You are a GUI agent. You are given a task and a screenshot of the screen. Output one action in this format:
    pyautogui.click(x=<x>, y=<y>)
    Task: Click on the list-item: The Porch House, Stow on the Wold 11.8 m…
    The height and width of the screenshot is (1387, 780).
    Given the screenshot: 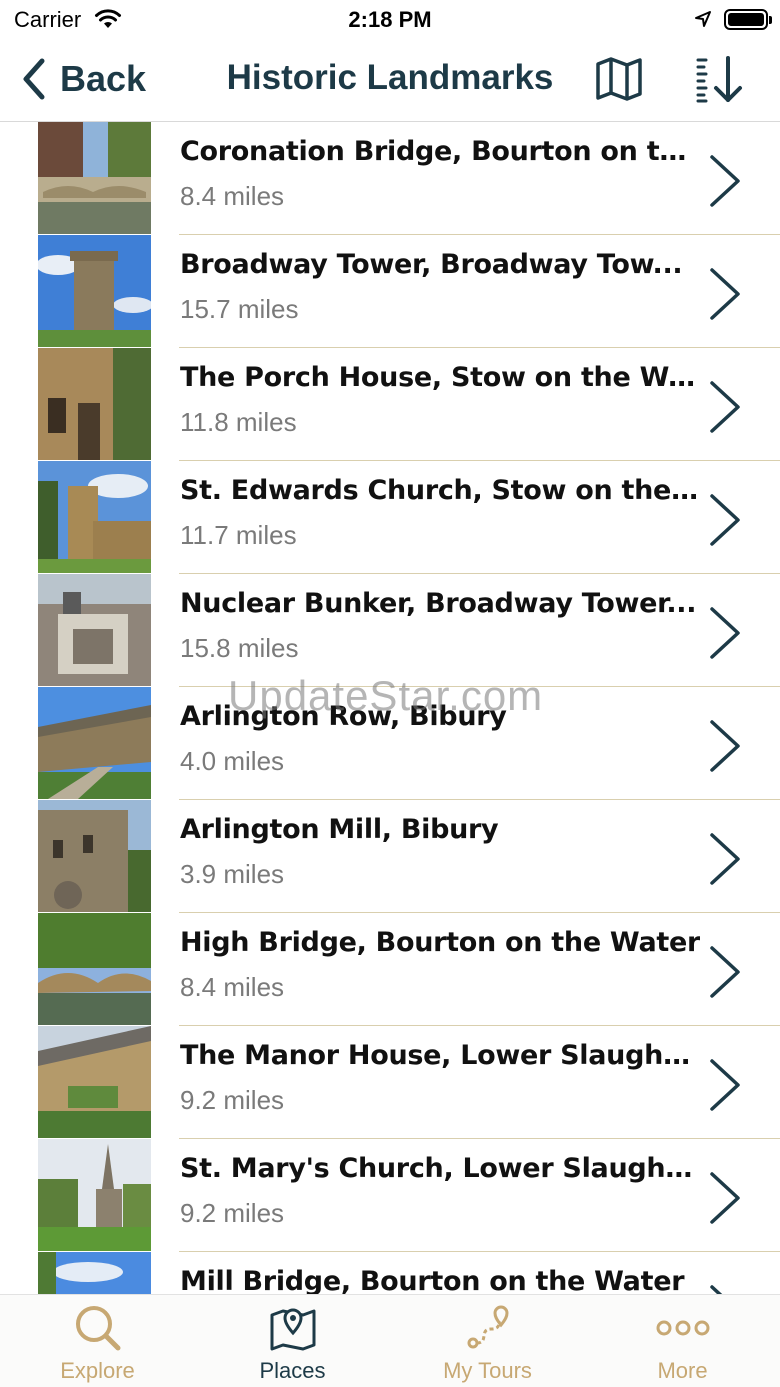 What is the action you would take?
    pyautogui.click(x=390, y=404)
    